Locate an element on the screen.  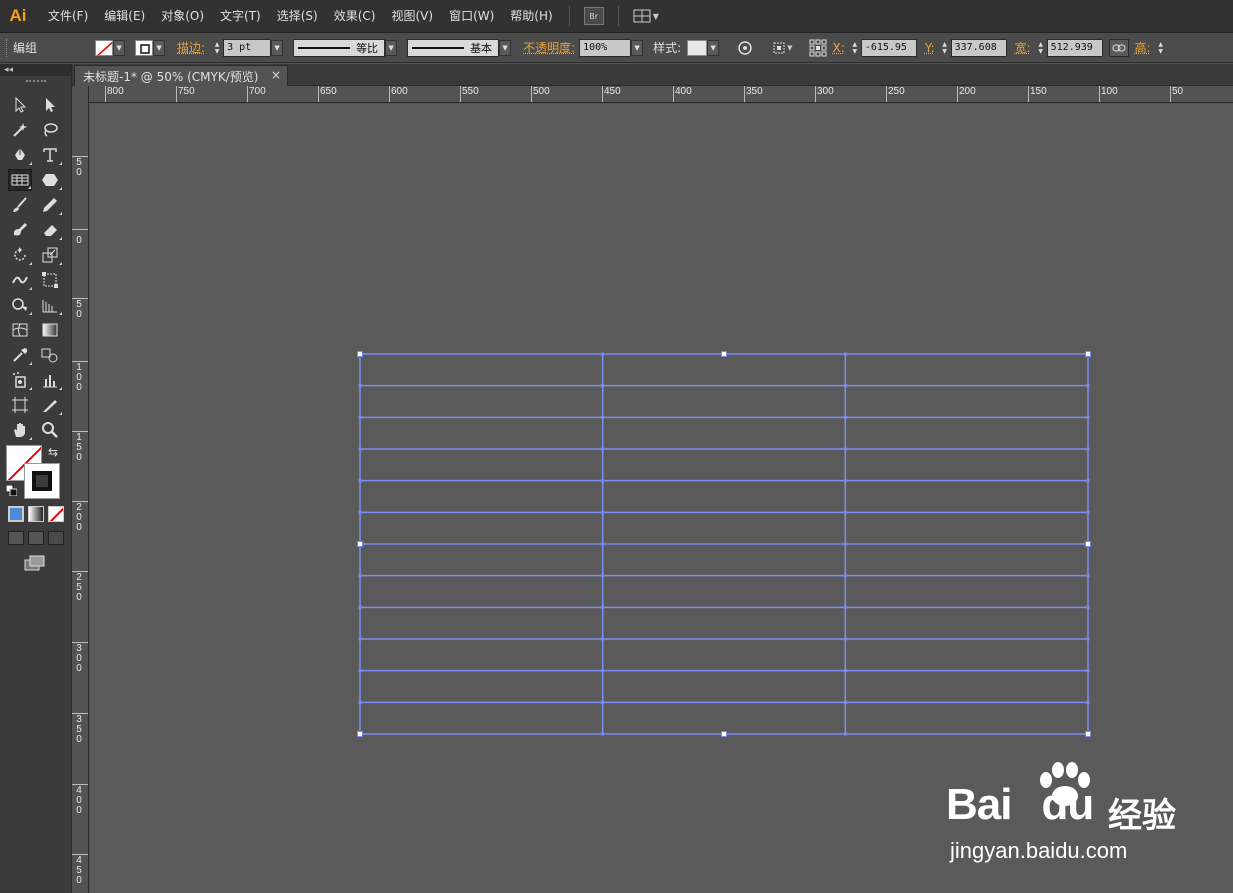
menu-window: 窗口(W) is located at coordinates (471, 16).